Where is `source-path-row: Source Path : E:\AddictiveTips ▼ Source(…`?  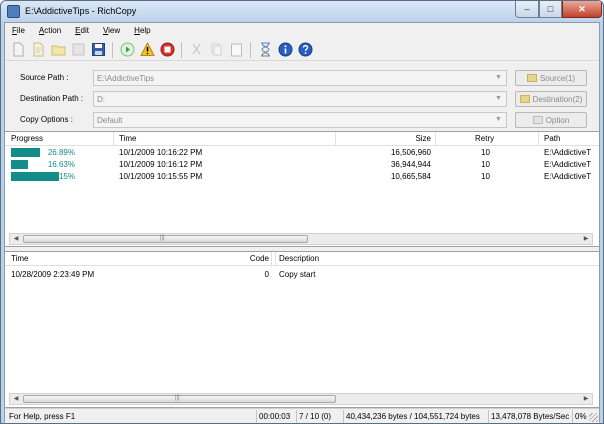 source-path-row: Source Path : E:\AddictiveTips ▼ Source(… is located at coordinates (302, 78).